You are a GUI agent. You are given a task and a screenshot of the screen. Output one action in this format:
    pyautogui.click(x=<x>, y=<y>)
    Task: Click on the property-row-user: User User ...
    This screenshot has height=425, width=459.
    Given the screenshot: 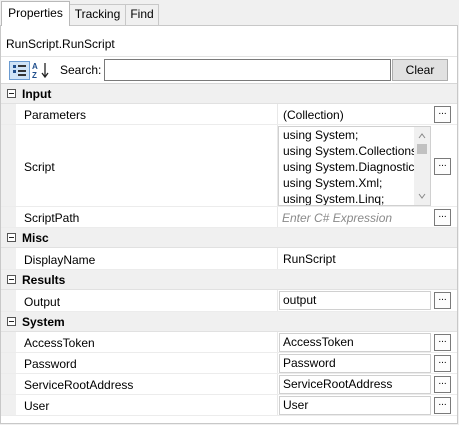 What is the action you would take?
    pyautogui.click(x=229, y=405)
    